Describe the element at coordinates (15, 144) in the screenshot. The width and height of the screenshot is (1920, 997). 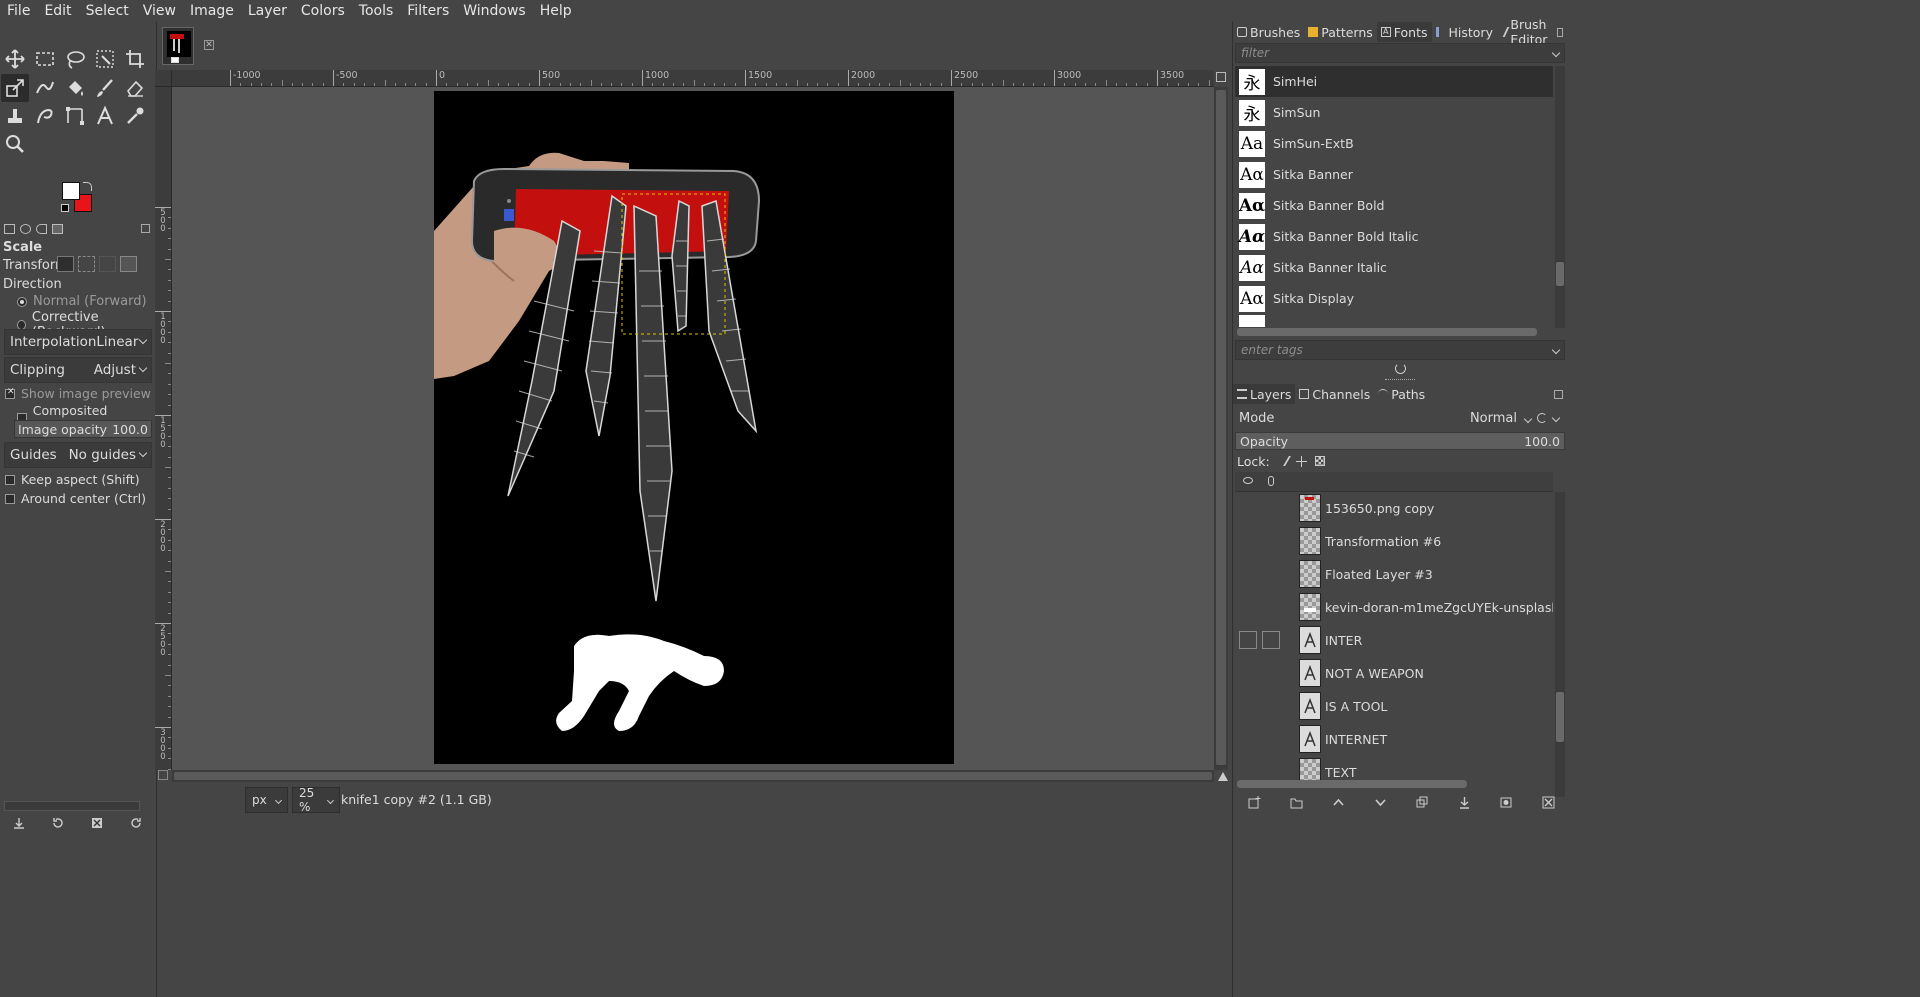
I see `zoom-tool-icon` at that location.